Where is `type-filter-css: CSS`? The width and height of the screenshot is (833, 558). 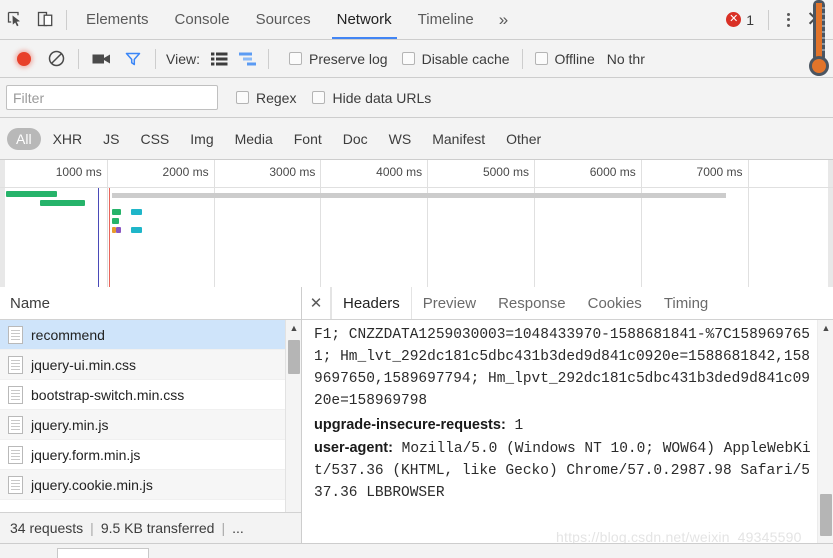 type-filter-css: CSS is located at coordinates (154, 139).